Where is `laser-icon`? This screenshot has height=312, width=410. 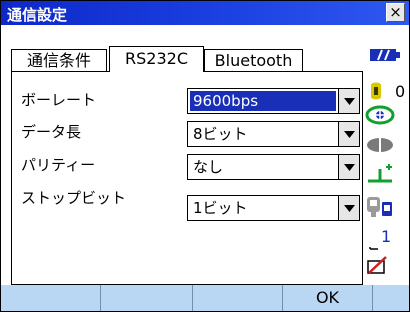 laser-icon is located at coordinates (380, 147).